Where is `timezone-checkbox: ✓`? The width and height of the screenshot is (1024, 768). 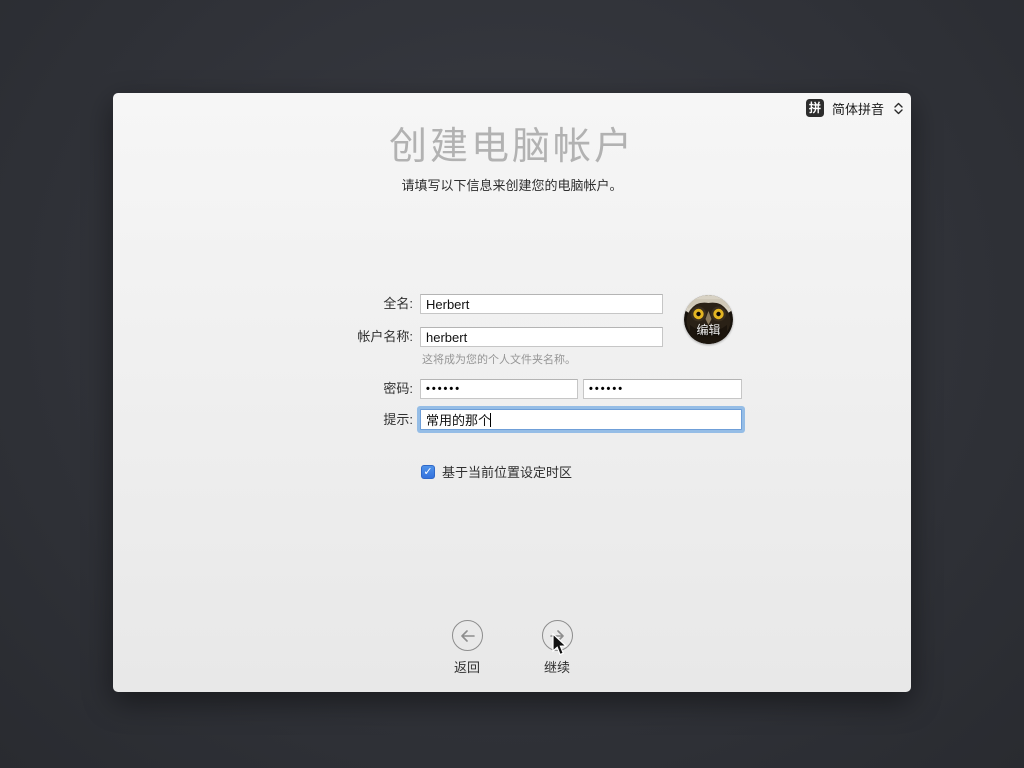
timezone-checkbox: ✓ is located at coordinates (428, 471).